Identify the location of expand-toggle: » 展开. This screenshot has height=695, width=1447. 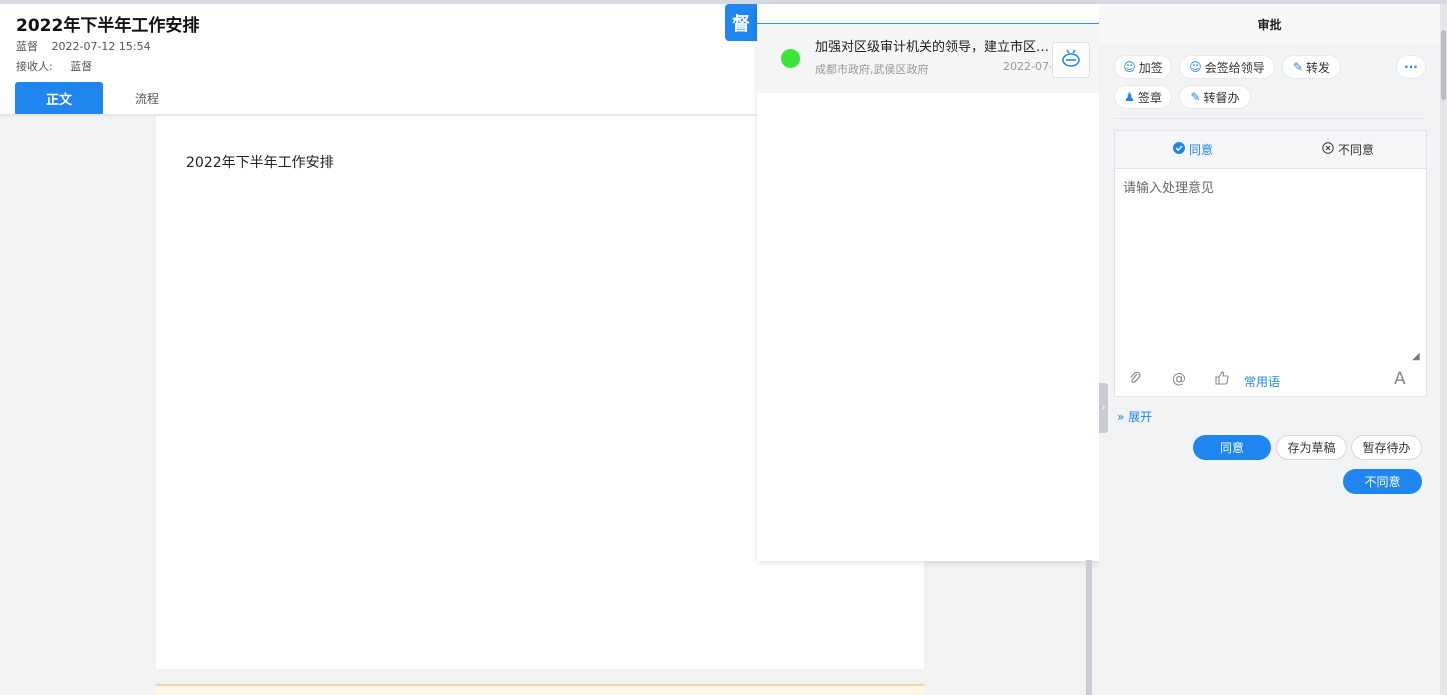
(1134, 416).